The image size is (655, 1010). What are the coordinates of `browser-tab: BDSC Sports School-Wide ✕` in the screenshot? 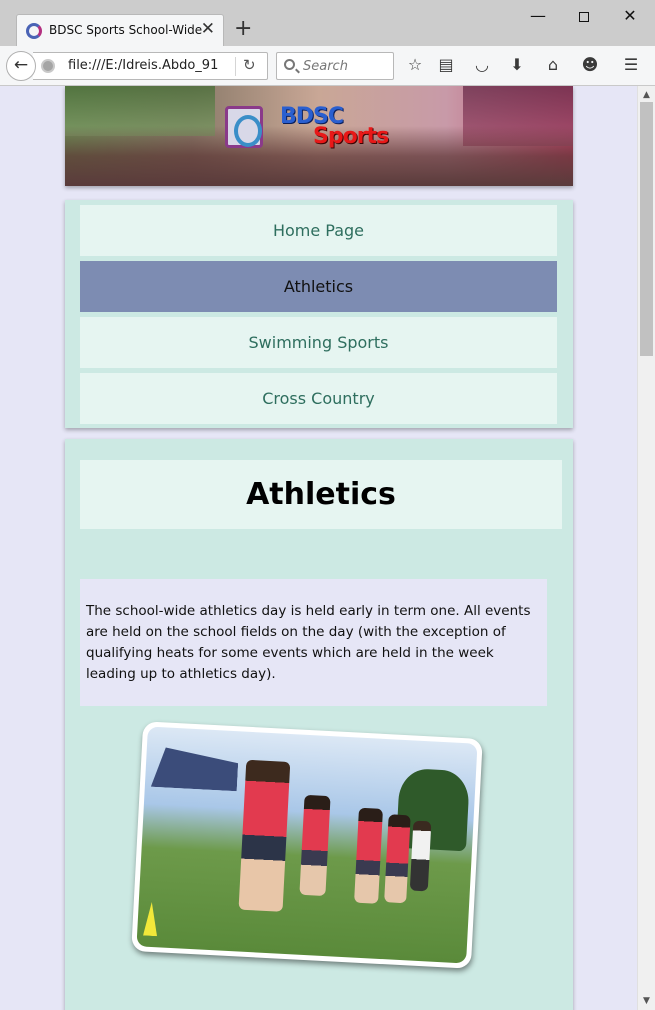 It's located at (120, 30).